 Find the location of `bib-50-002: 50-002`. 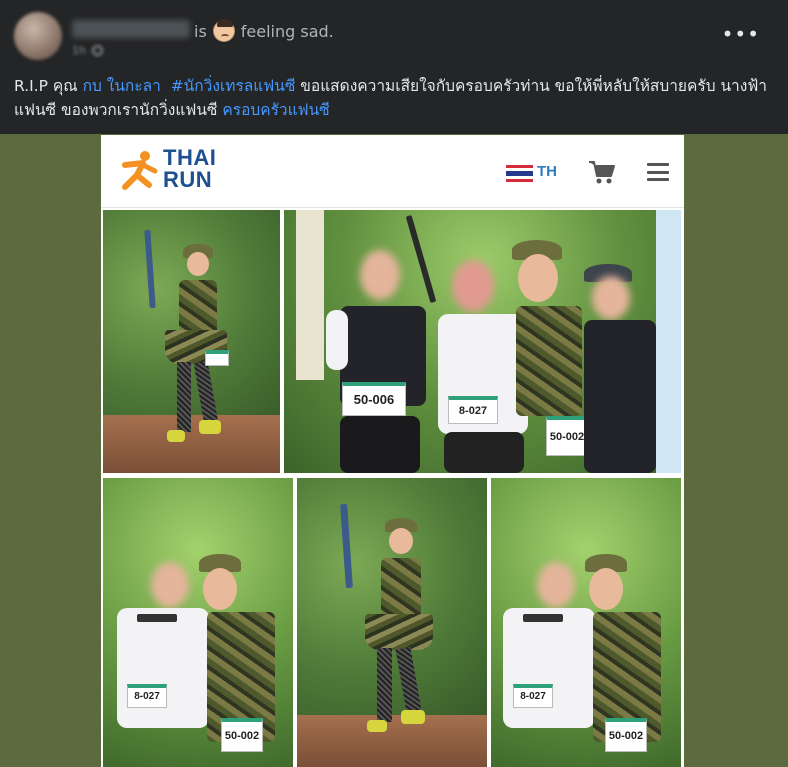

bib-50-002: 50-002 is located at coordinates (567, 436).